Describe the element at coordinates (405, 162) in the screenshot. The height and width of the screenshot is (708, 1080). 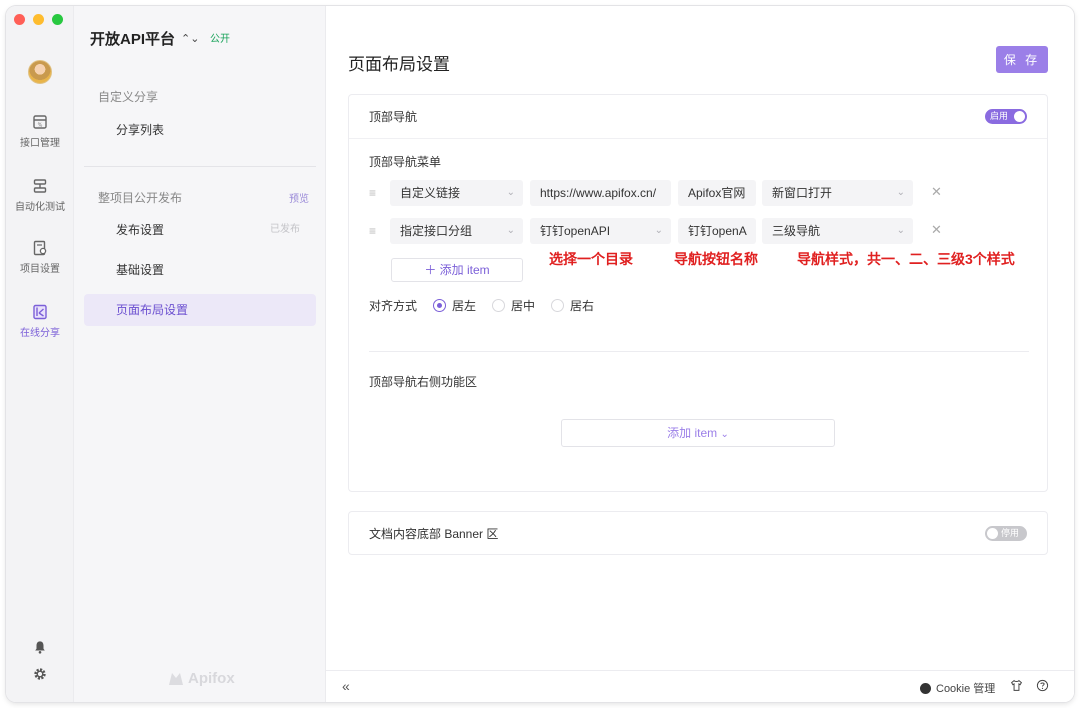
I see `top-nav-menu-label: 顶部导航菜单` at that location.